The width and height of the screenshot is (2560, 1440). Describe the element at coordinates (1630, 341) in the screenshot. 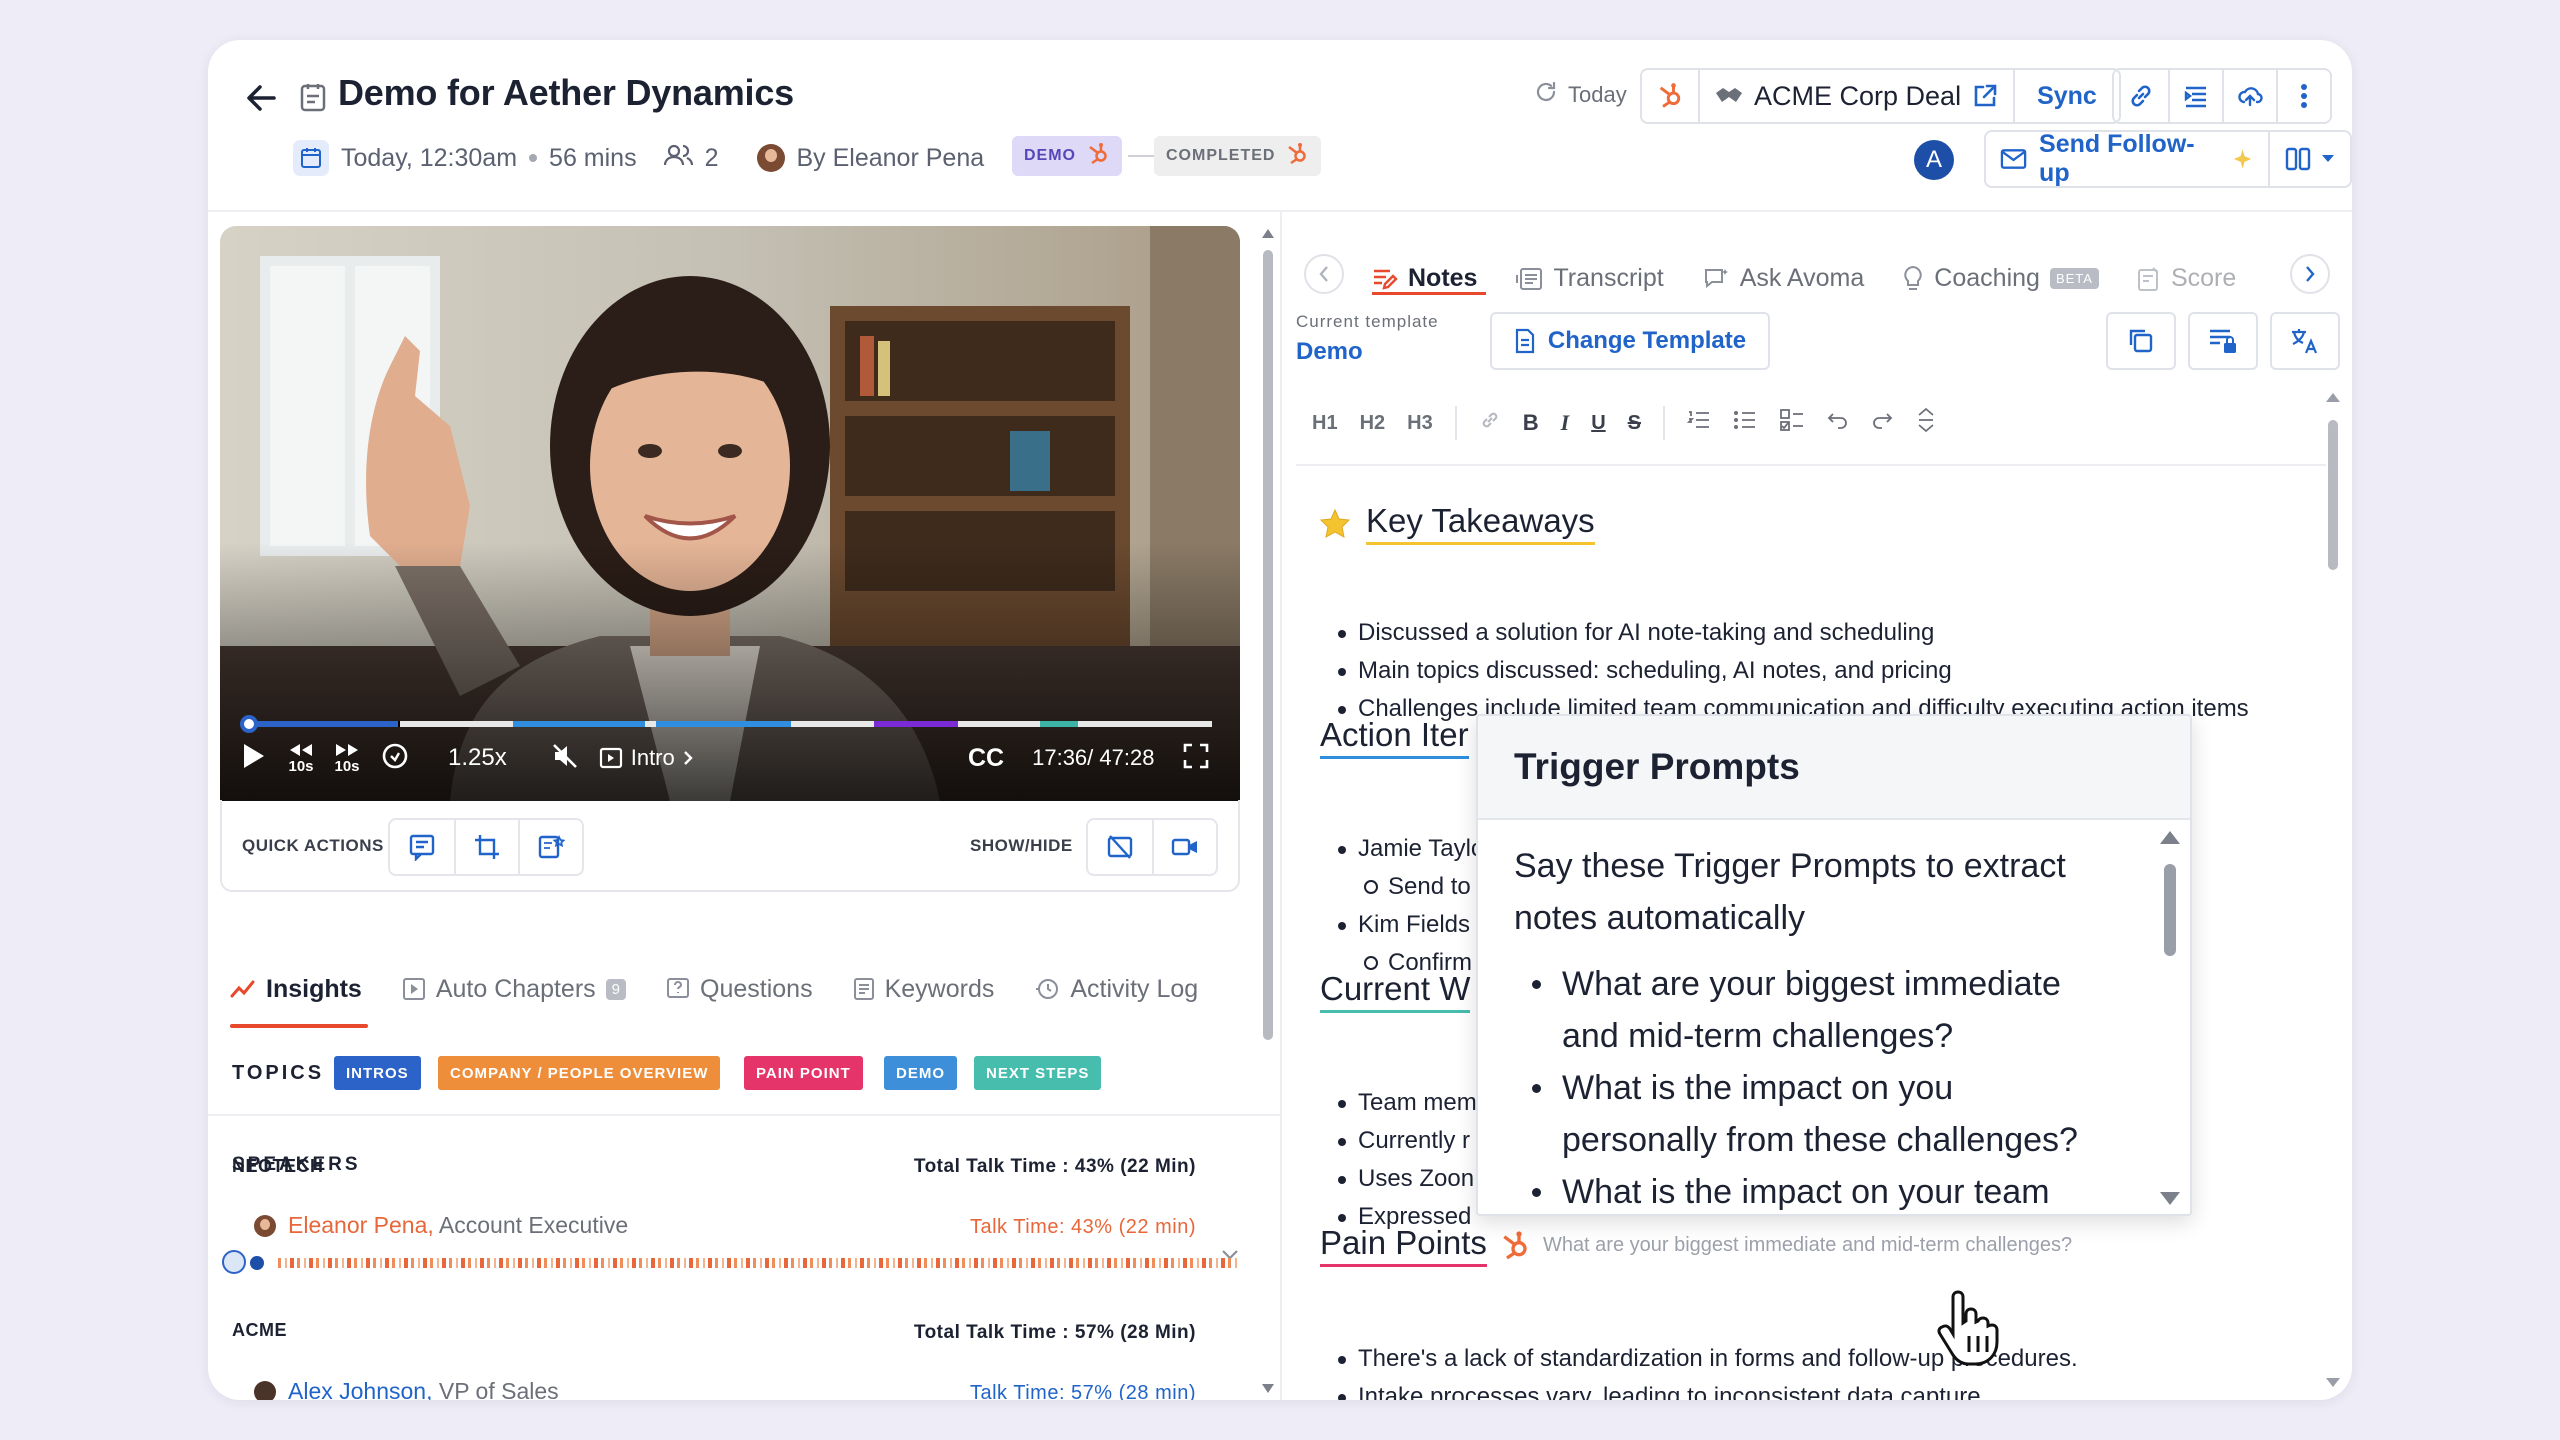

I see `change-template-button: Change Template` at that location.